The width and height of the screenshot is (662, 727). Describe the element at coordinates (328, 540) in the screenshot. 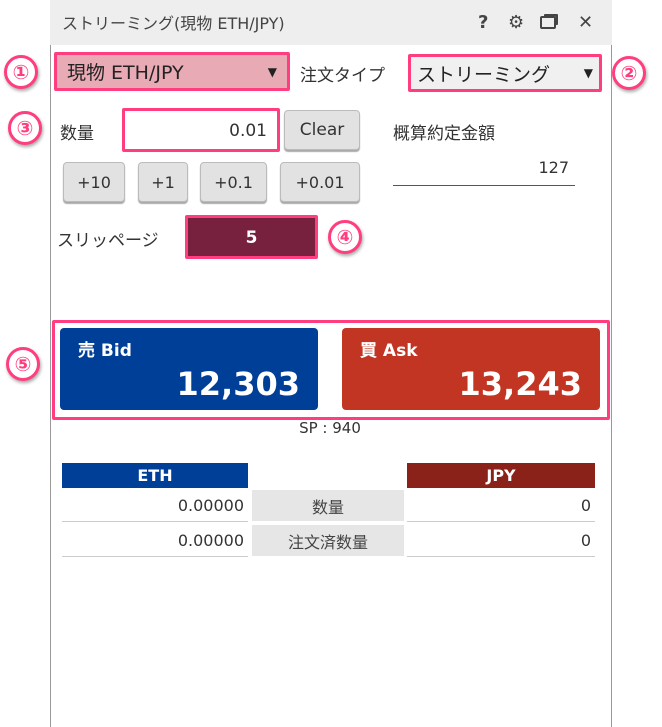

I see `row-label-ordered-quantity: 注文済数量` at that location.